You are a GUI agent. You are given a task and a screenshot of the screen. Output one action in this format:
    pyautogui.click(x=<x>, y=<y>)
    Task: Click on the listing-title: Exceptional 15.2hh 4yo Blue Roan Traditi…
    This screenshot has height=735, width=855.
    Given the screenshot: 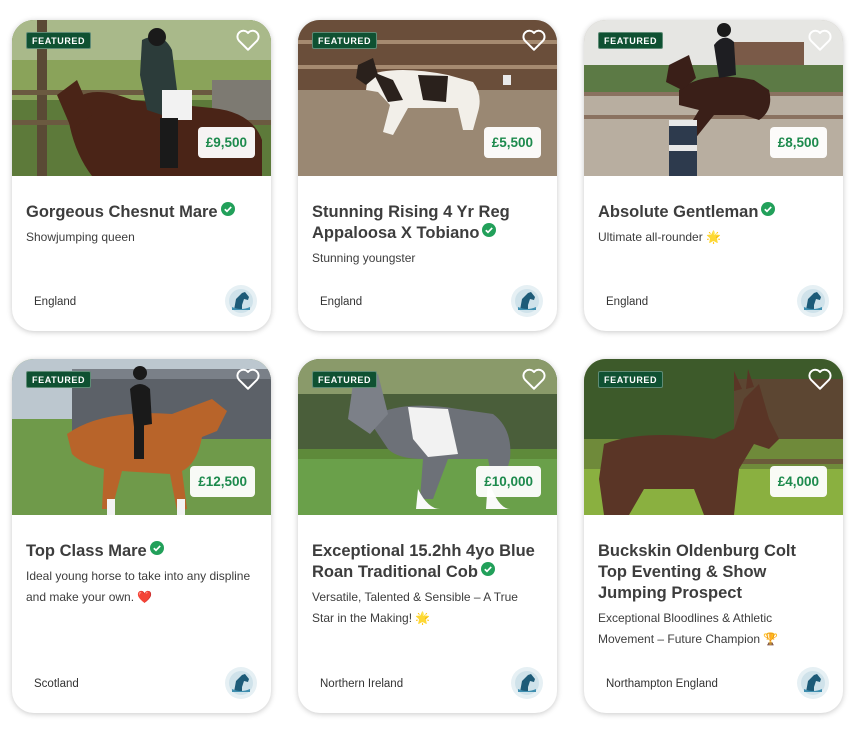 What is the action you would take?
    pyautogui.click(x=427, y=562)
    